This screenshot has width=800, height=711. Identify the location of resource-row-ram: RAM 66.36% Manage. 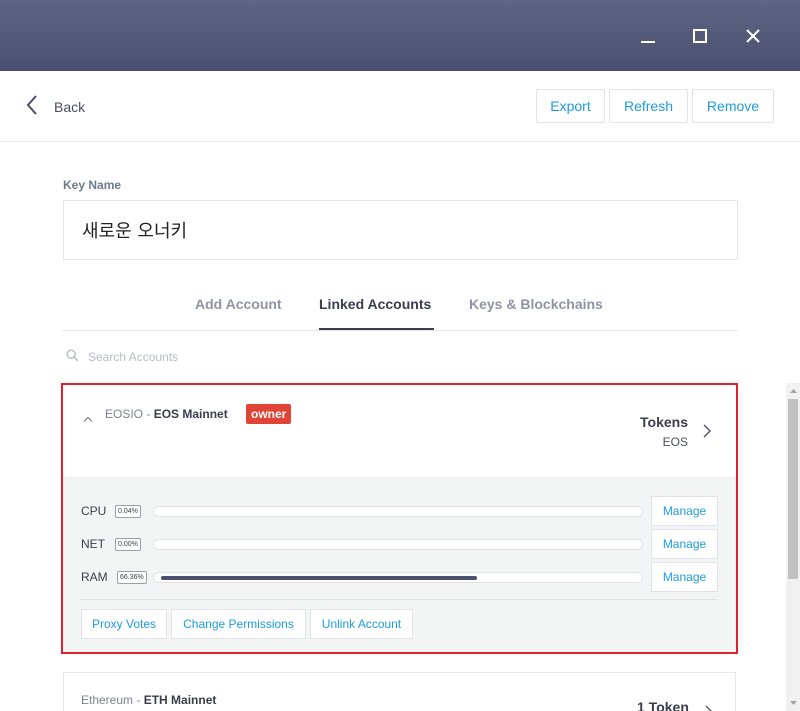
(399, 577).